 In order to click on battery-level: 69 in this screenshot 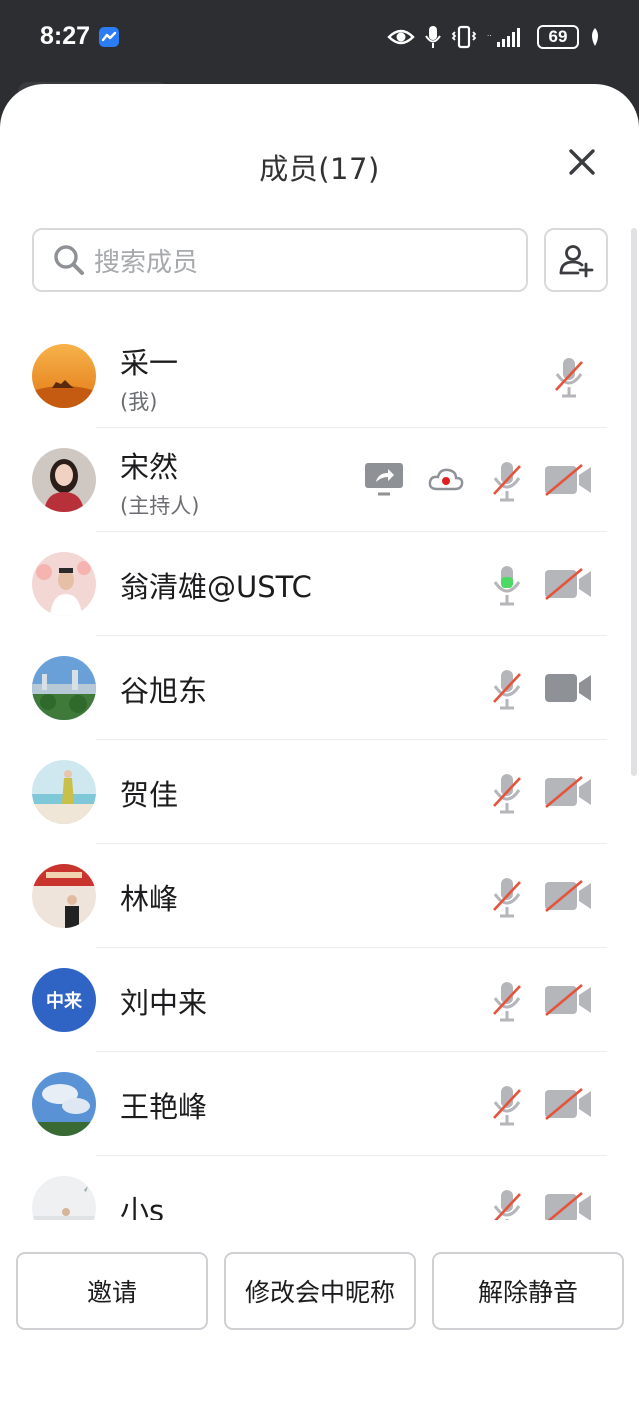, I will do `click(558, 36)`.